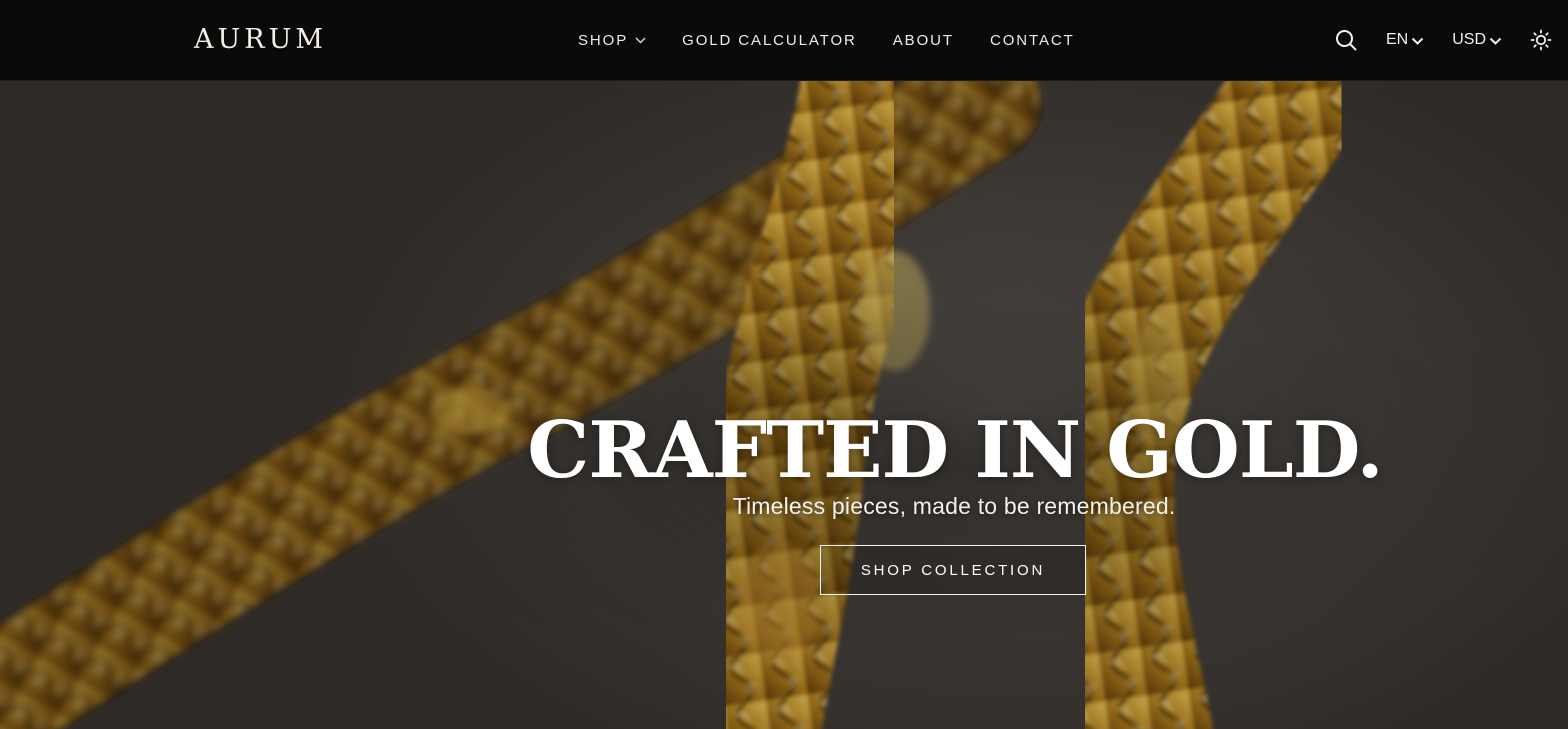 The height and width of the screenshot is (729, 1568). I want to click on search-icon, so click(1346, 40).